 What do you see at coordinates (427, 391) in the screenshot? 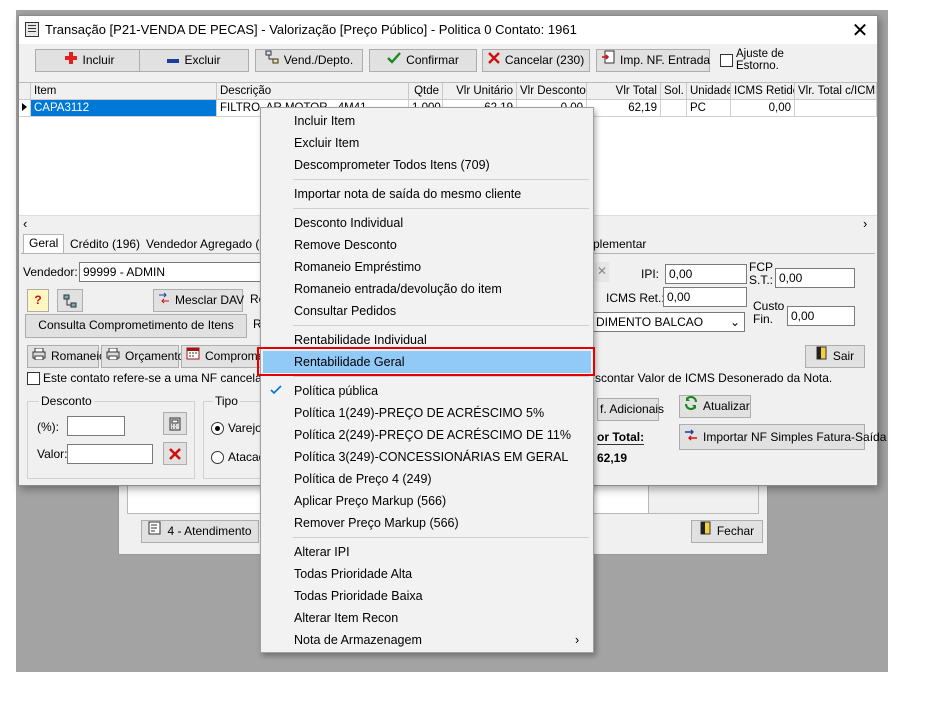
I see `menu-item-politica-publica: Política pública` at bounding box center [427, 391].